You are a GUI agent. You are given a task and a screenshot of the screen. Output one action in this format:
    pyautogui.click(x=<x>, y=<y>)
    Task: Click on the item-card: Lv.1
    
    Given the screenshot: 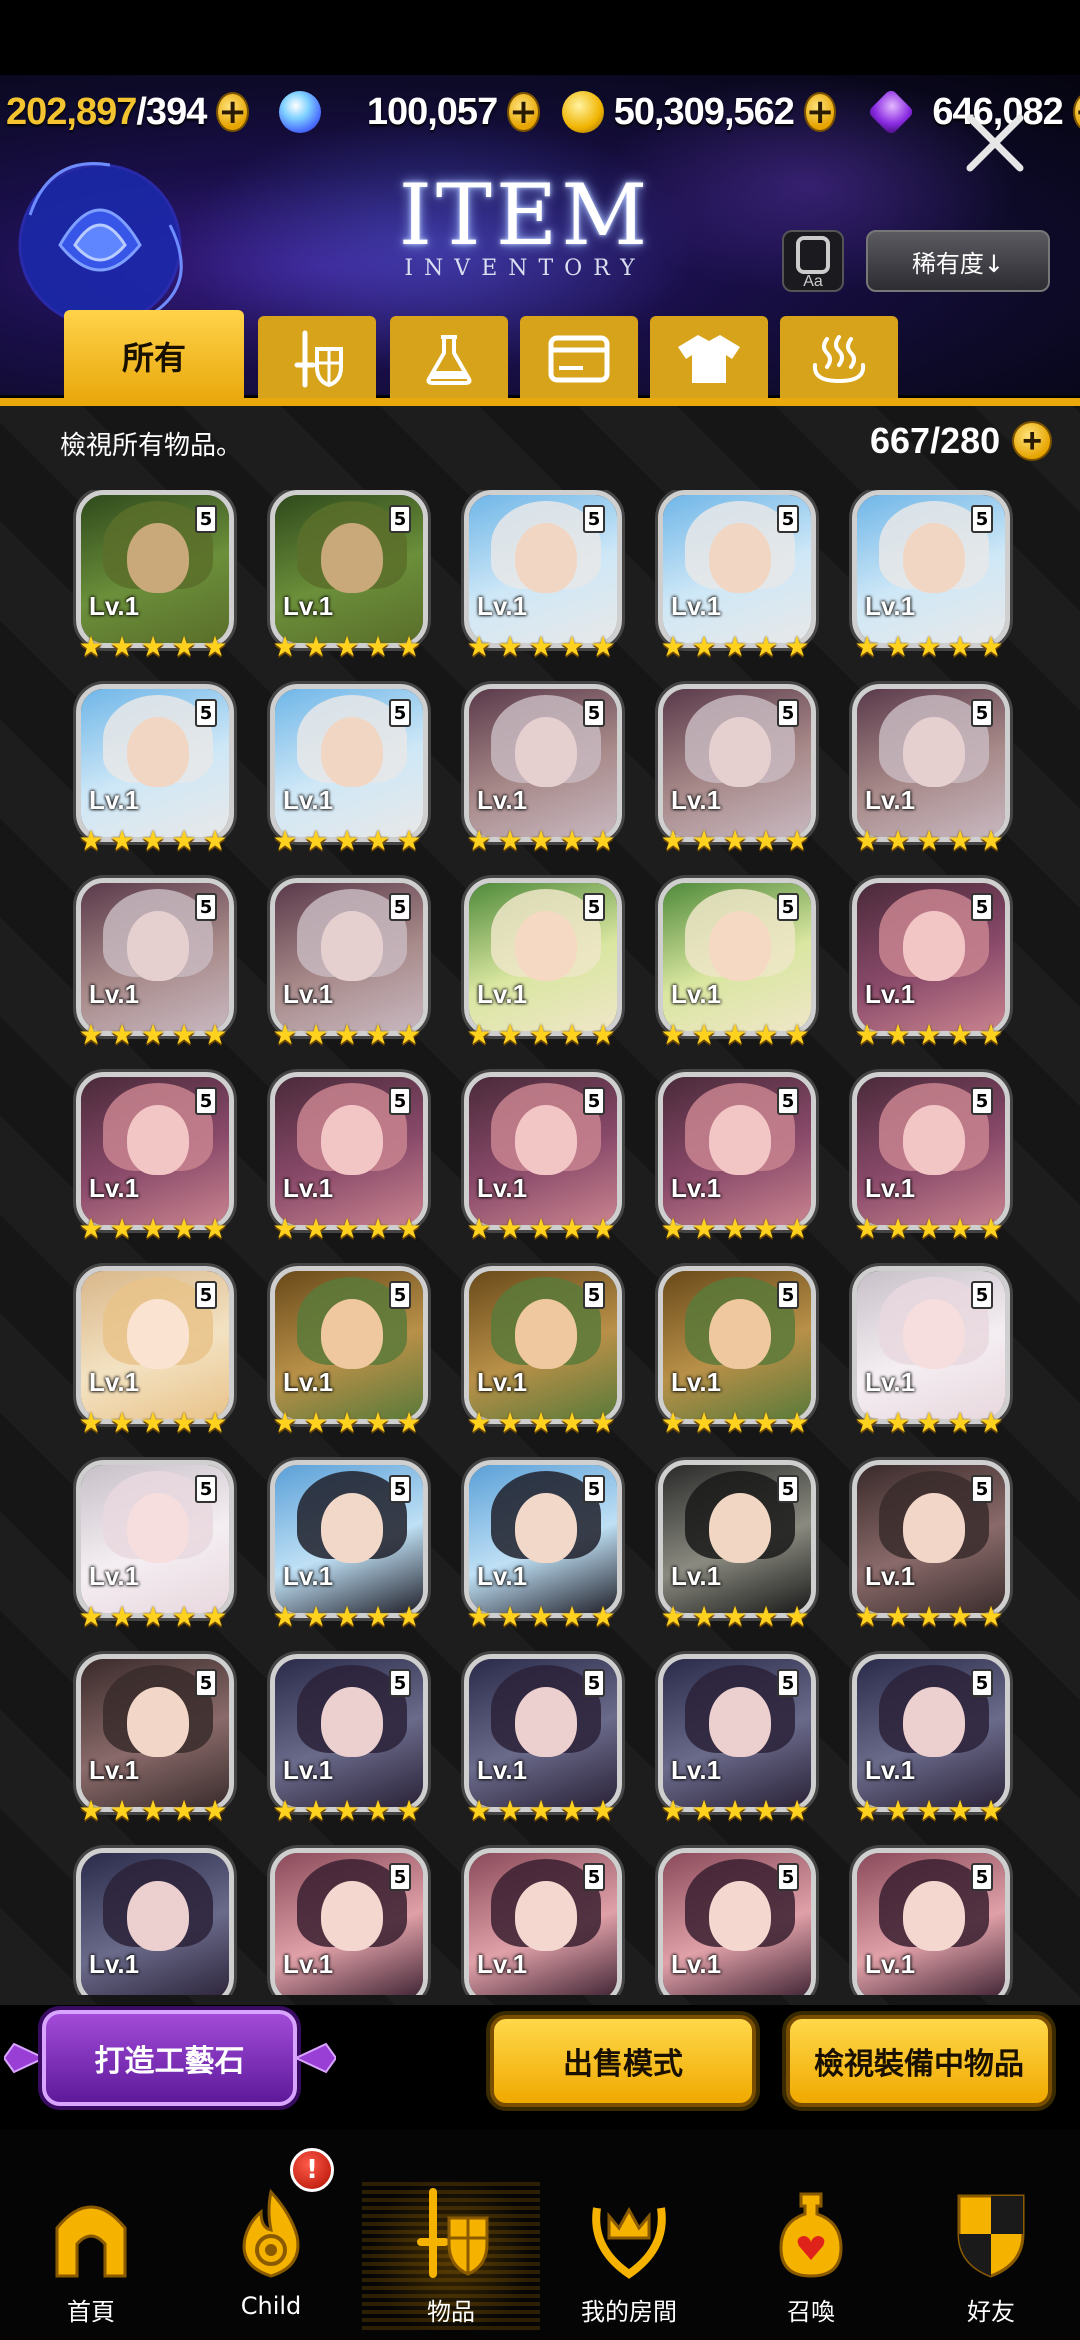 What is the action you would take?
    pyautogui.click(x=155, y=1921)
    